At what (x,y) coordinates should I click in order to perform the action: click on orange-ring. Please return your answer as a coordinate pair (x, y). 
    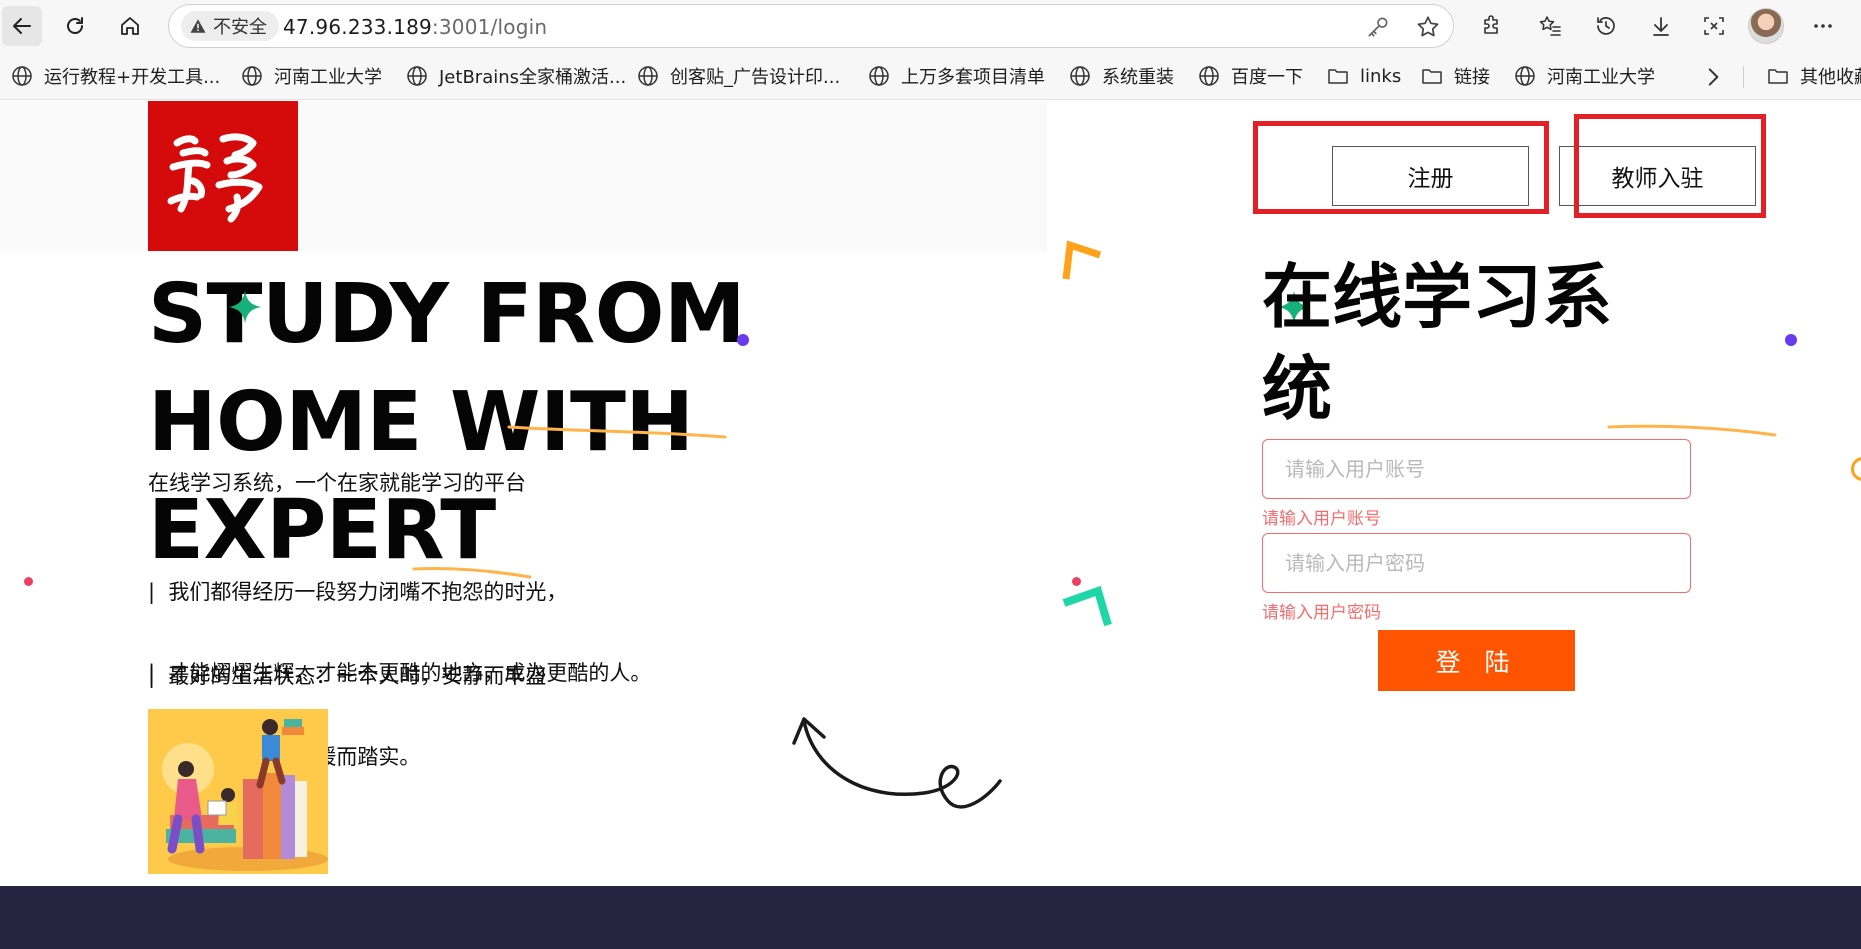
    Looking at the image, I should click on (1856, 469).